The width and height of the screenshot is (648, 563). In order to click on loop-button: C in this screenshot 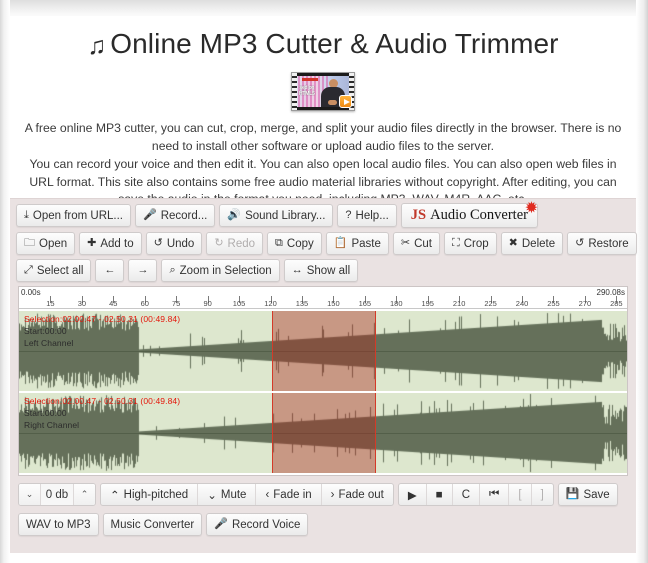, I will do `click(467, 494)`.